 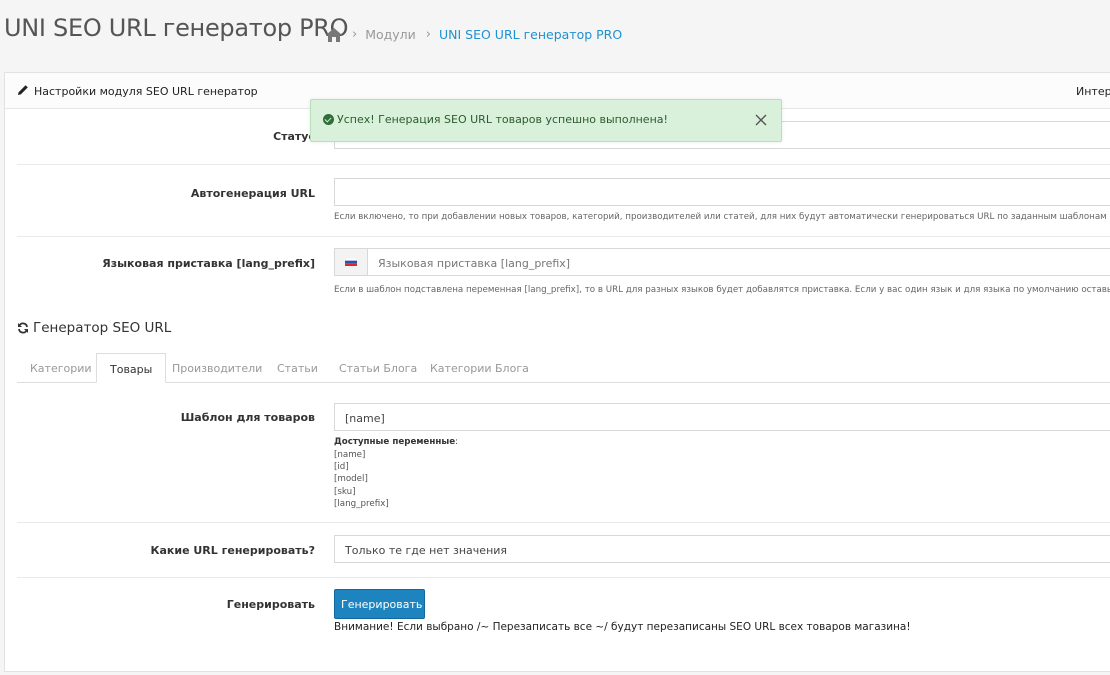 What do you see at coordinates (252, 193) in the screenshot?
I see `autogen-label: Автогенерация URL` at bounding box center [252, 193].